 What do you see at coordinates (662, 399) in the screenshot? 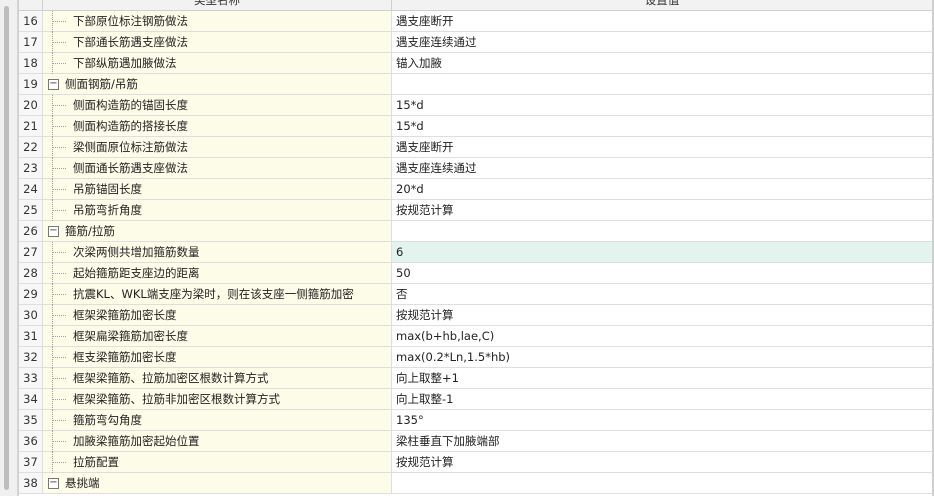
I see `setting-value-cell: 向上取整-1` at bounding box center [662, 399].